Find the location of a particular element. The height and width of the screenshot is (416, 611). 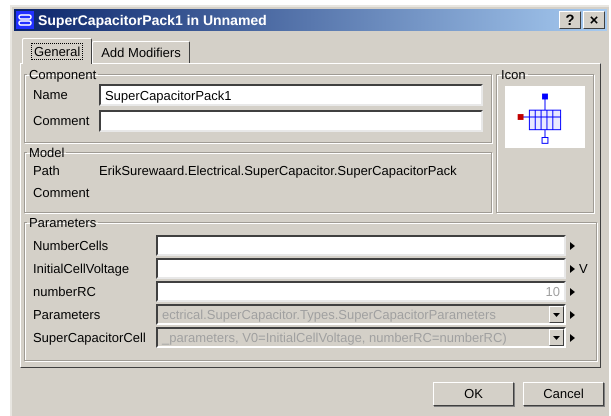

close-button: × is located at coordinates (594, 20).